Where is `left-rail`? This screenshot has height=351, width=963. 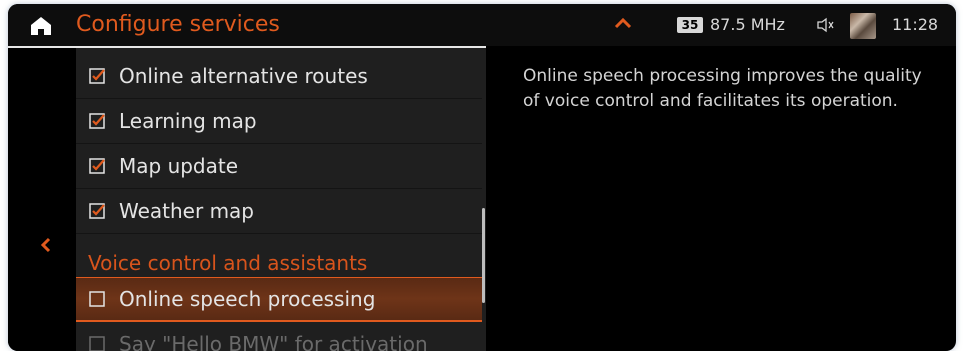
left-rail is located at coordinates (42, 199).